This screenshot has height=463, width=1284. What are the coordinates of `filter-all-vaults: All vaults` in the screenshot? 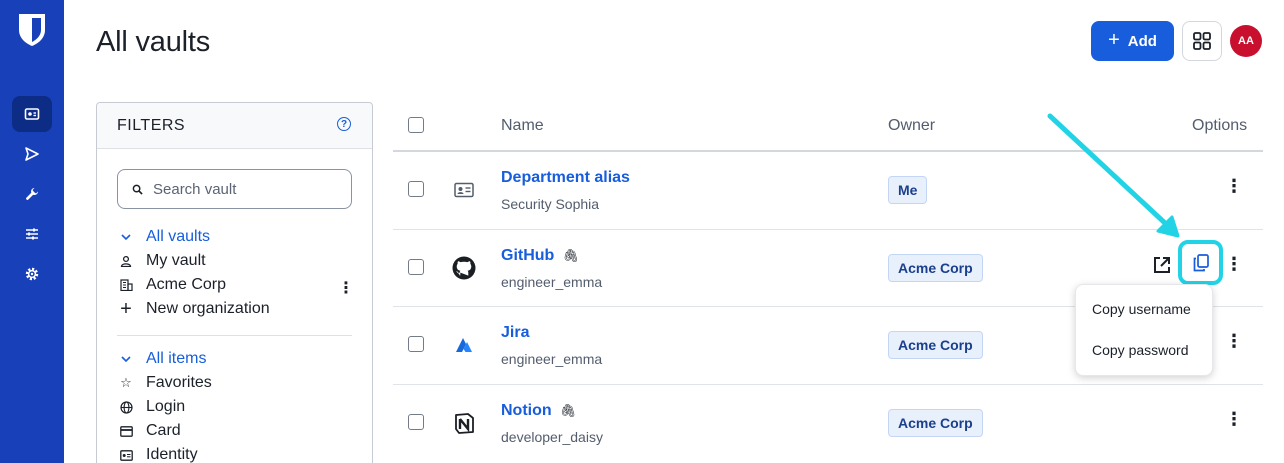 It's located at (164, 237).